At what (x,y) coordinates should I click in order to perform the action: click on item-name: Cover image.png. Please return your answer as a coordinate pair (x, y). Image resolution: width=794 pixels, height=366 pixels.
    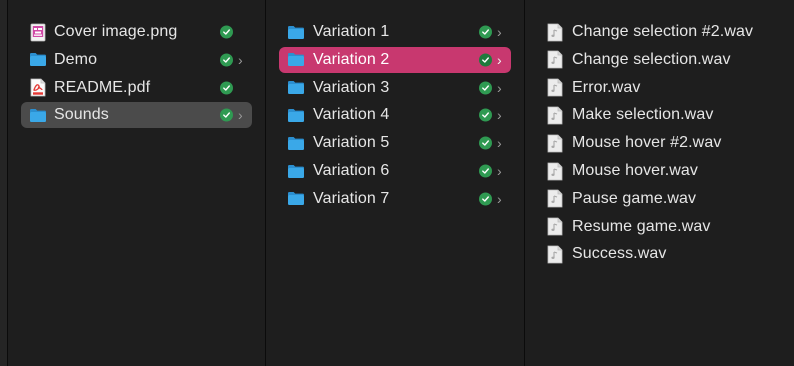
    Looking at the image, I should click on (116, 31).